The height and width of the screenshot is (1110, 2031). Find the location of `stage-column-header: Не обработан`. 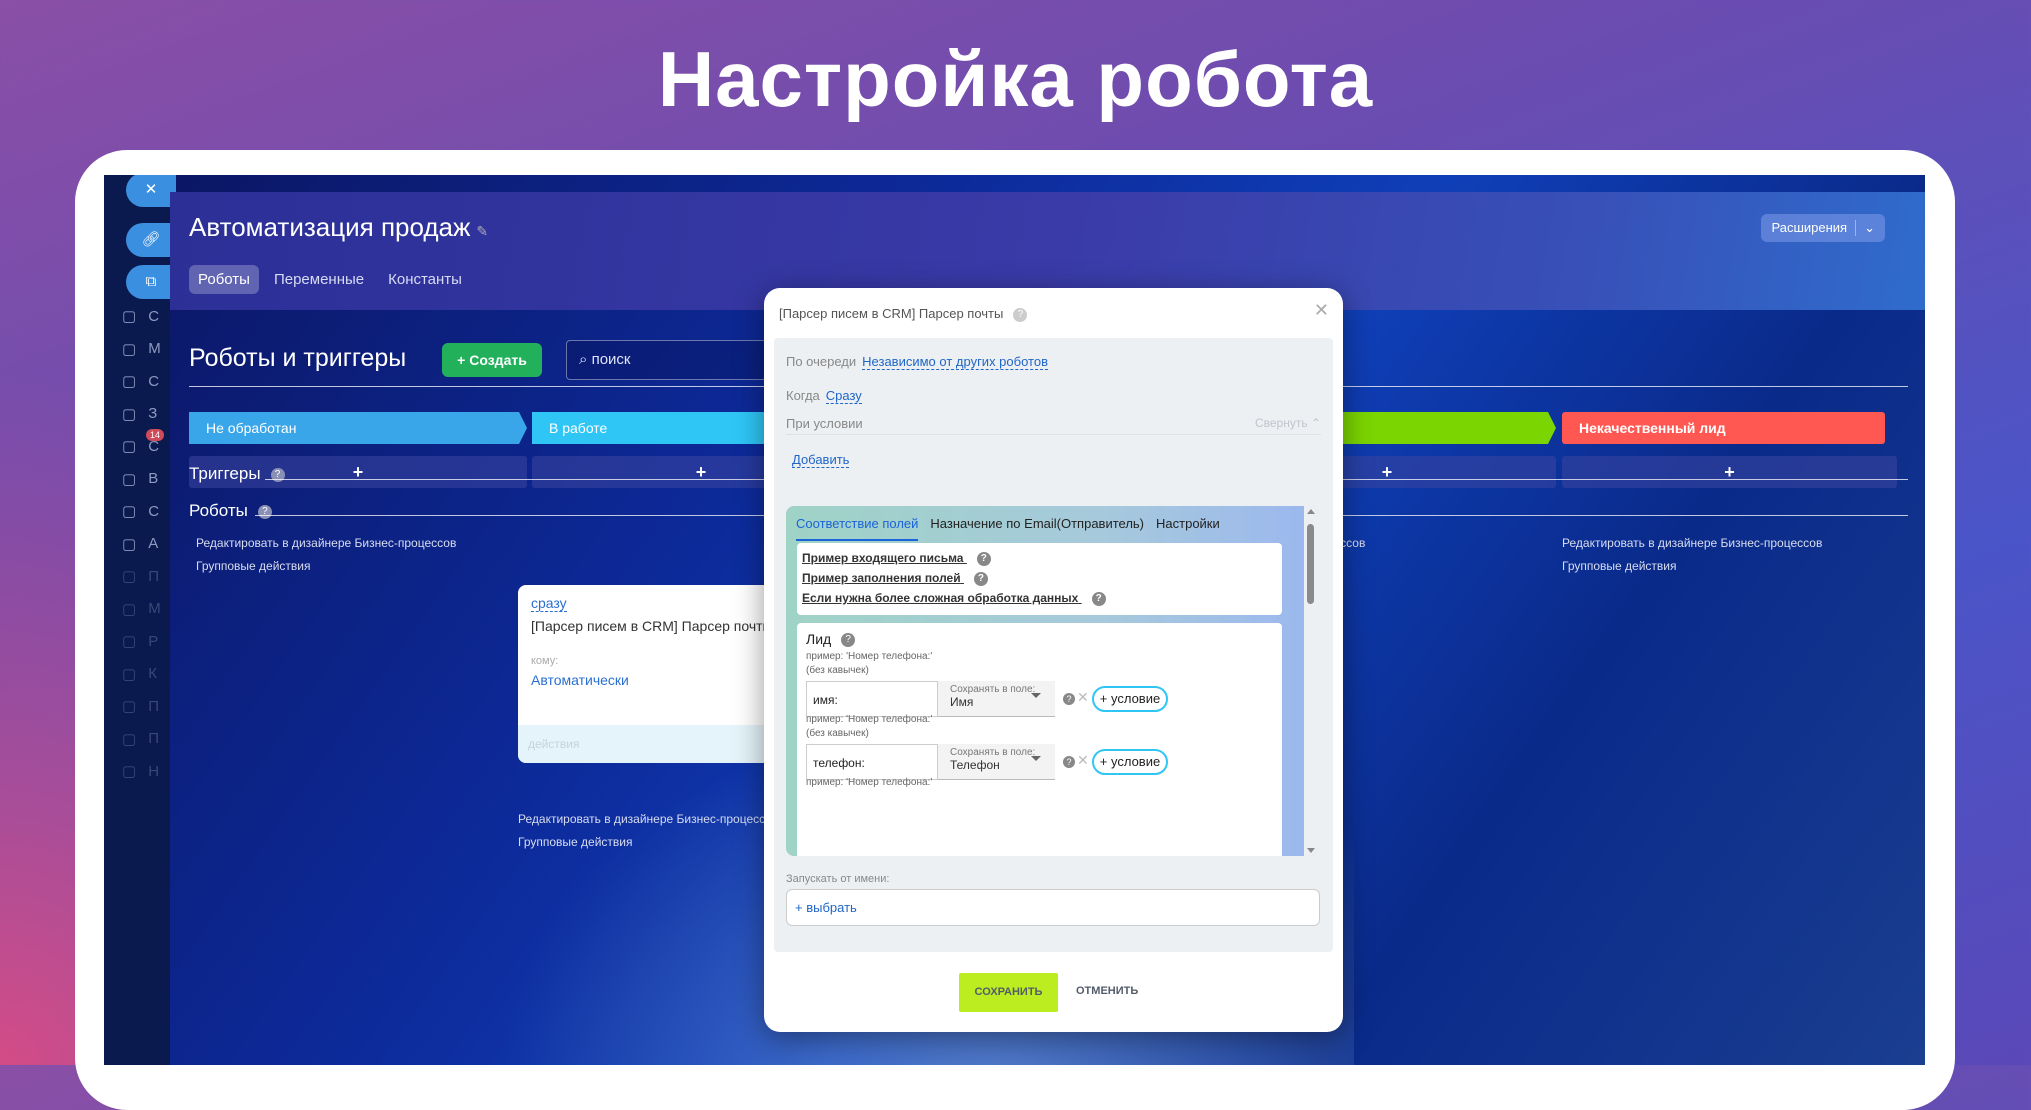

stage-column-header: Не обработан is located at coordinates (358, 428).